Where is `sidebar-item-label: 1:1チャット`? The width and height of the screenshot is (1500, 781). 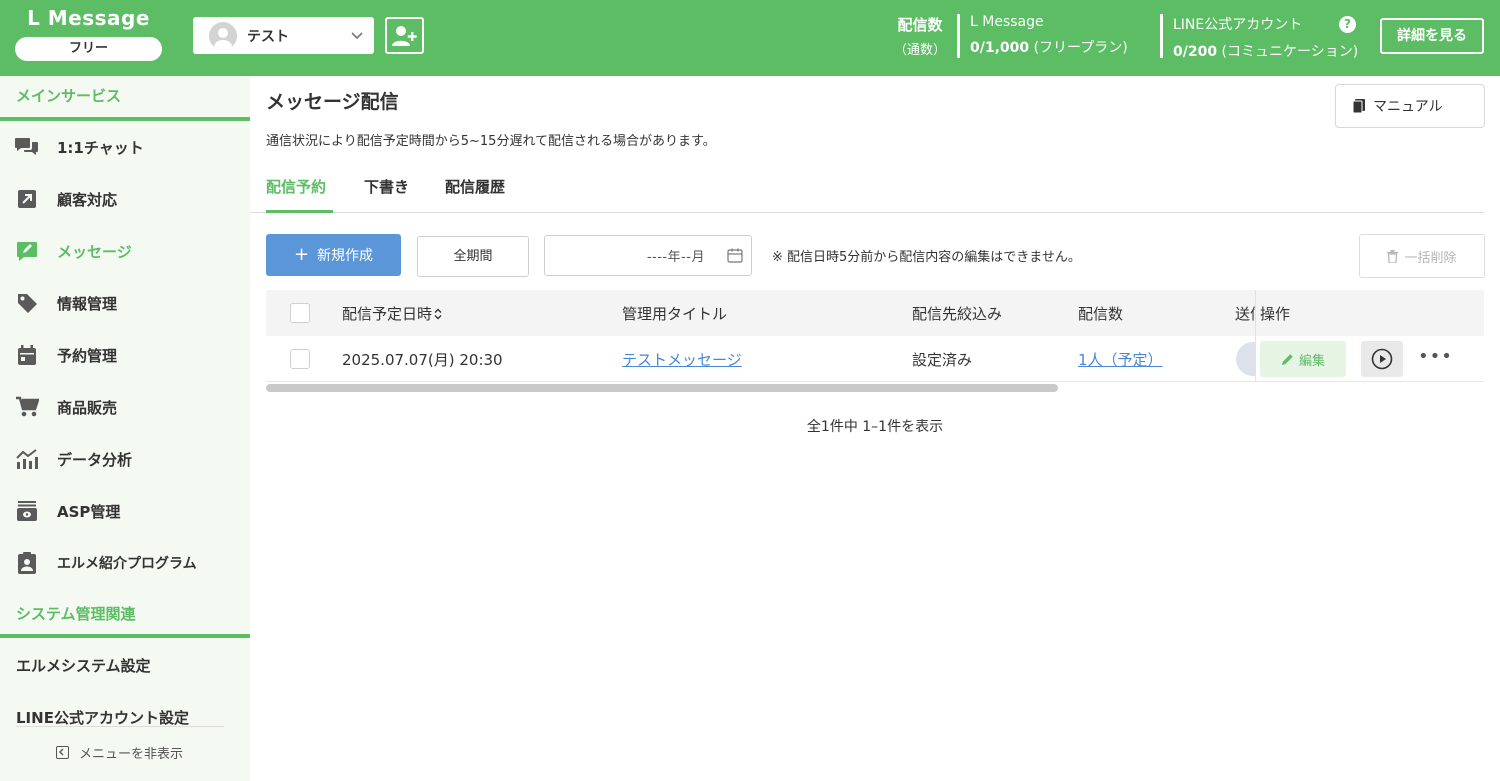
sidebar-item-label: 1:1チャット is located at coordinates (100, 147).